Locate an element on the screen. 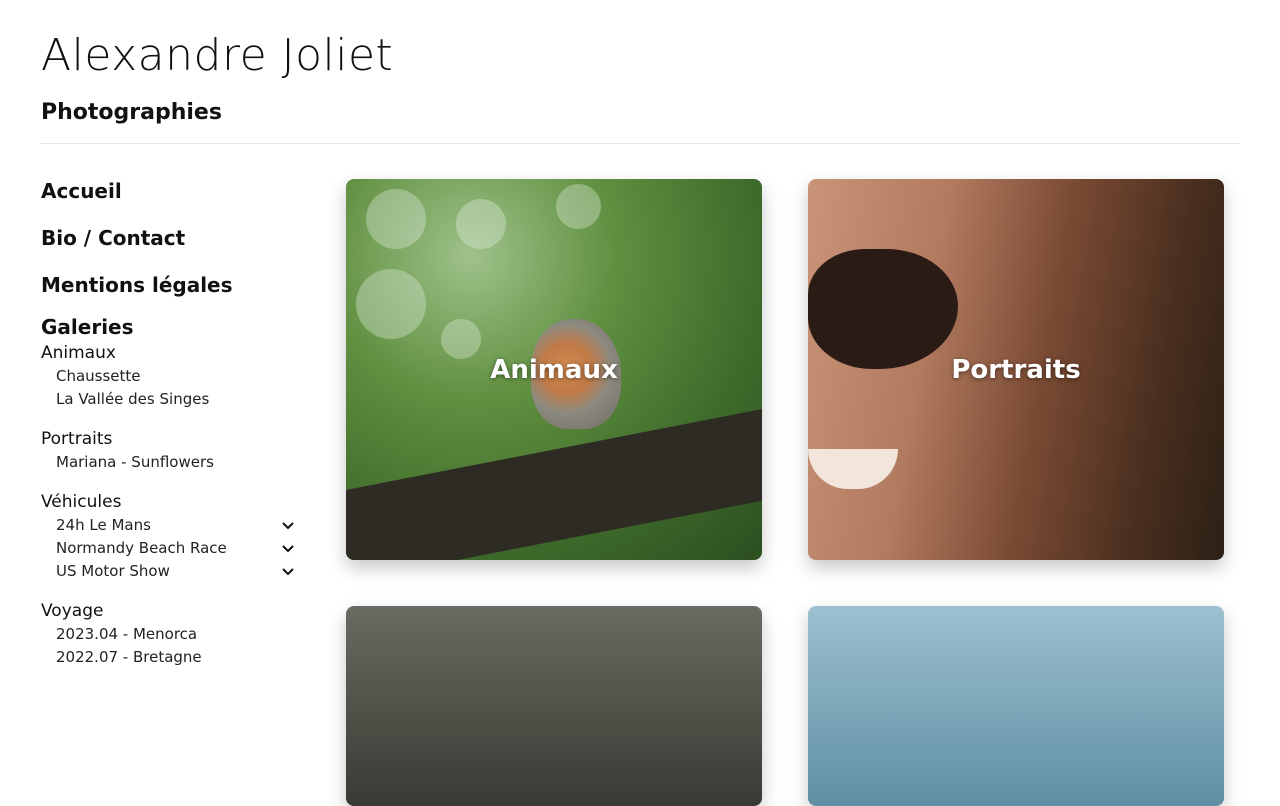 This screenshot has width=1280, height=806. gallery-item-2023-04-menorca: 2023.04 - Menorca is located at coordinates (171, 634).